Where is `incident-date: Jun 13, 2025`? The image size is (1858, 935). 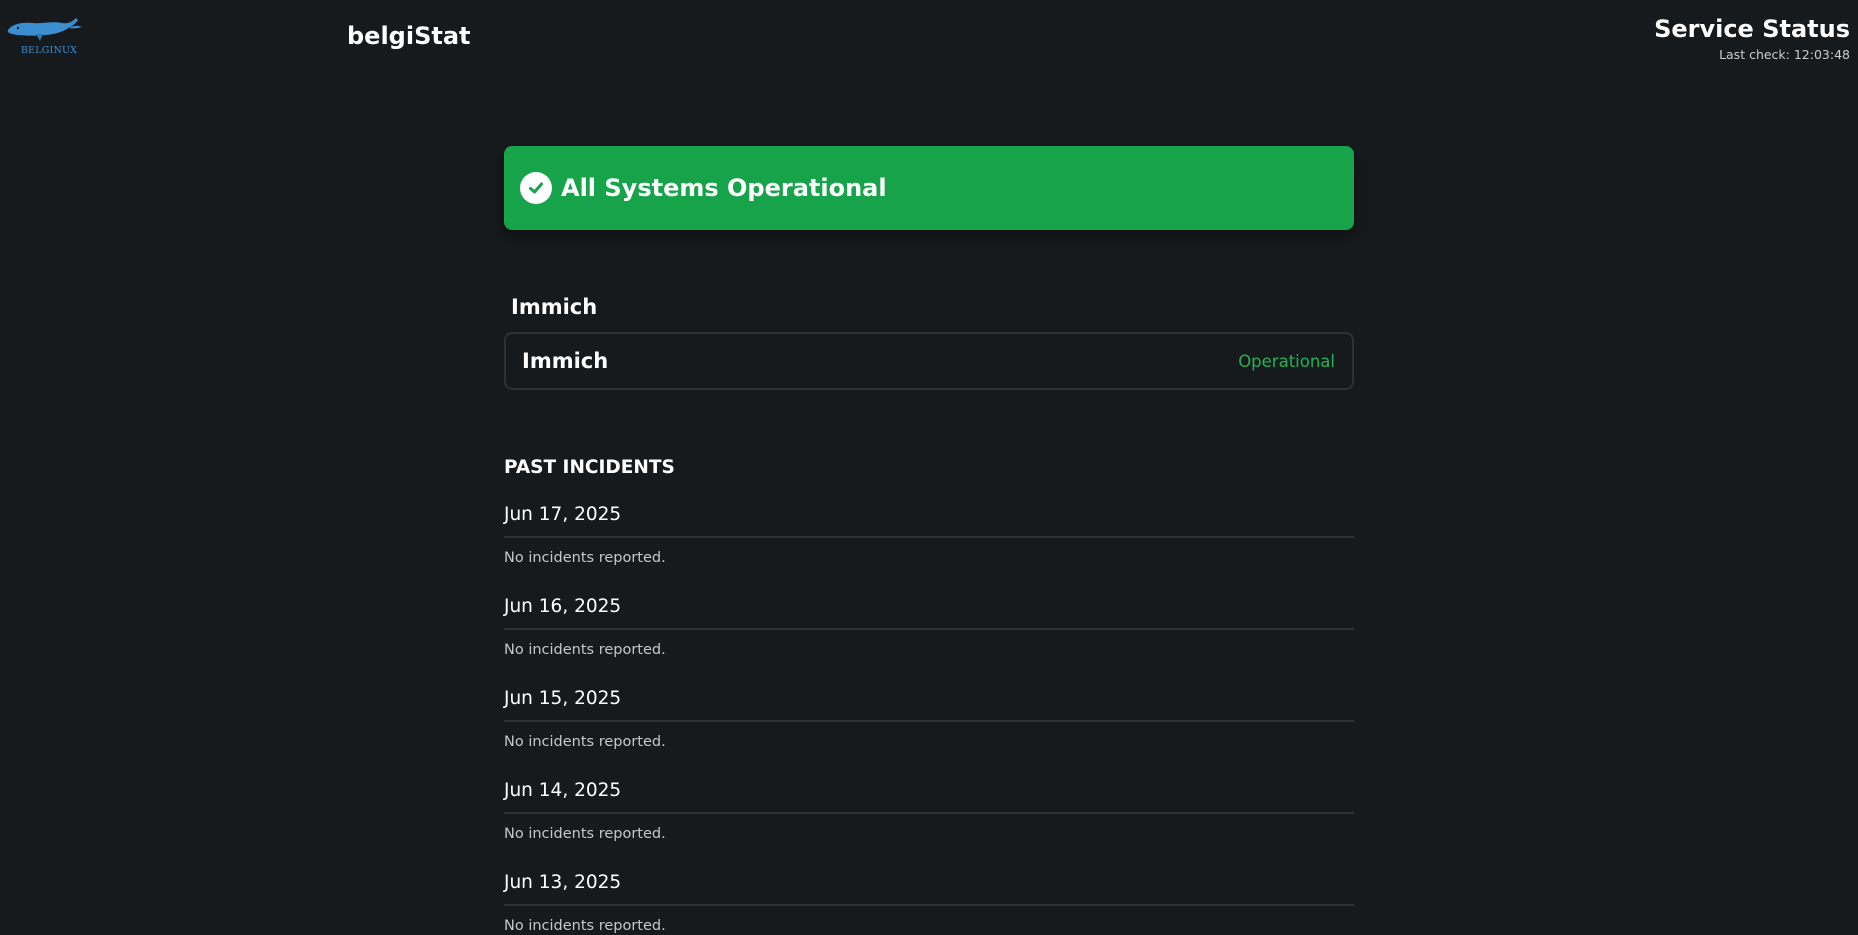 incident-date: Jun 13, 2025 is located at coordinates (929, 874).